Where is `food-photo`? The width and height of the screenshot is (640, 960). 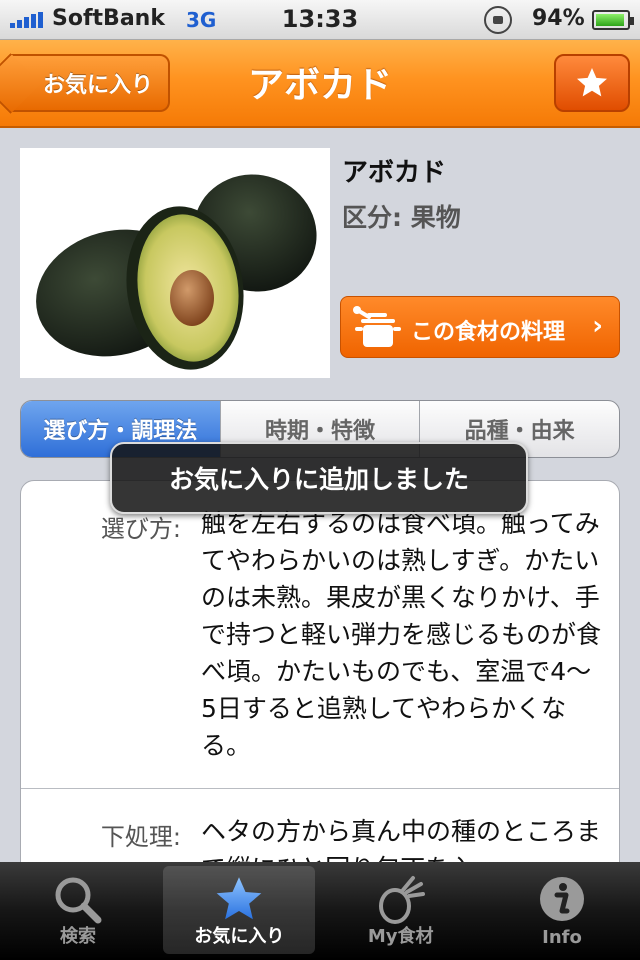
food-photo is located at coordinates (175, 263).